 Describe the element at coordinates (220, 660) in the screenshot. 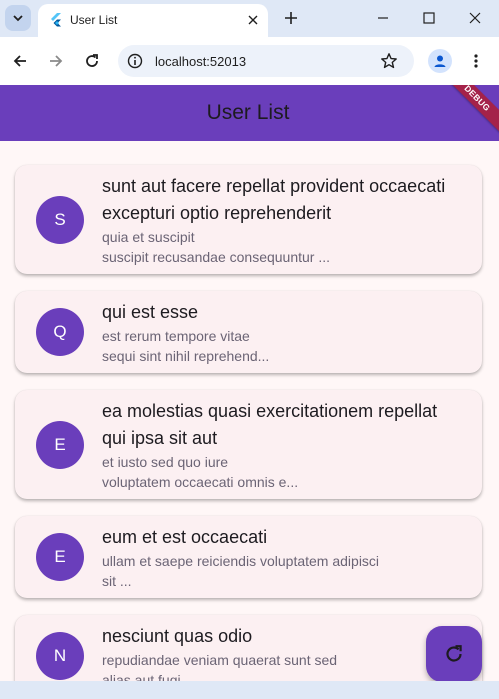

I see `post-body-line: repudiandae veniam quaerat sunt sed` at that location.